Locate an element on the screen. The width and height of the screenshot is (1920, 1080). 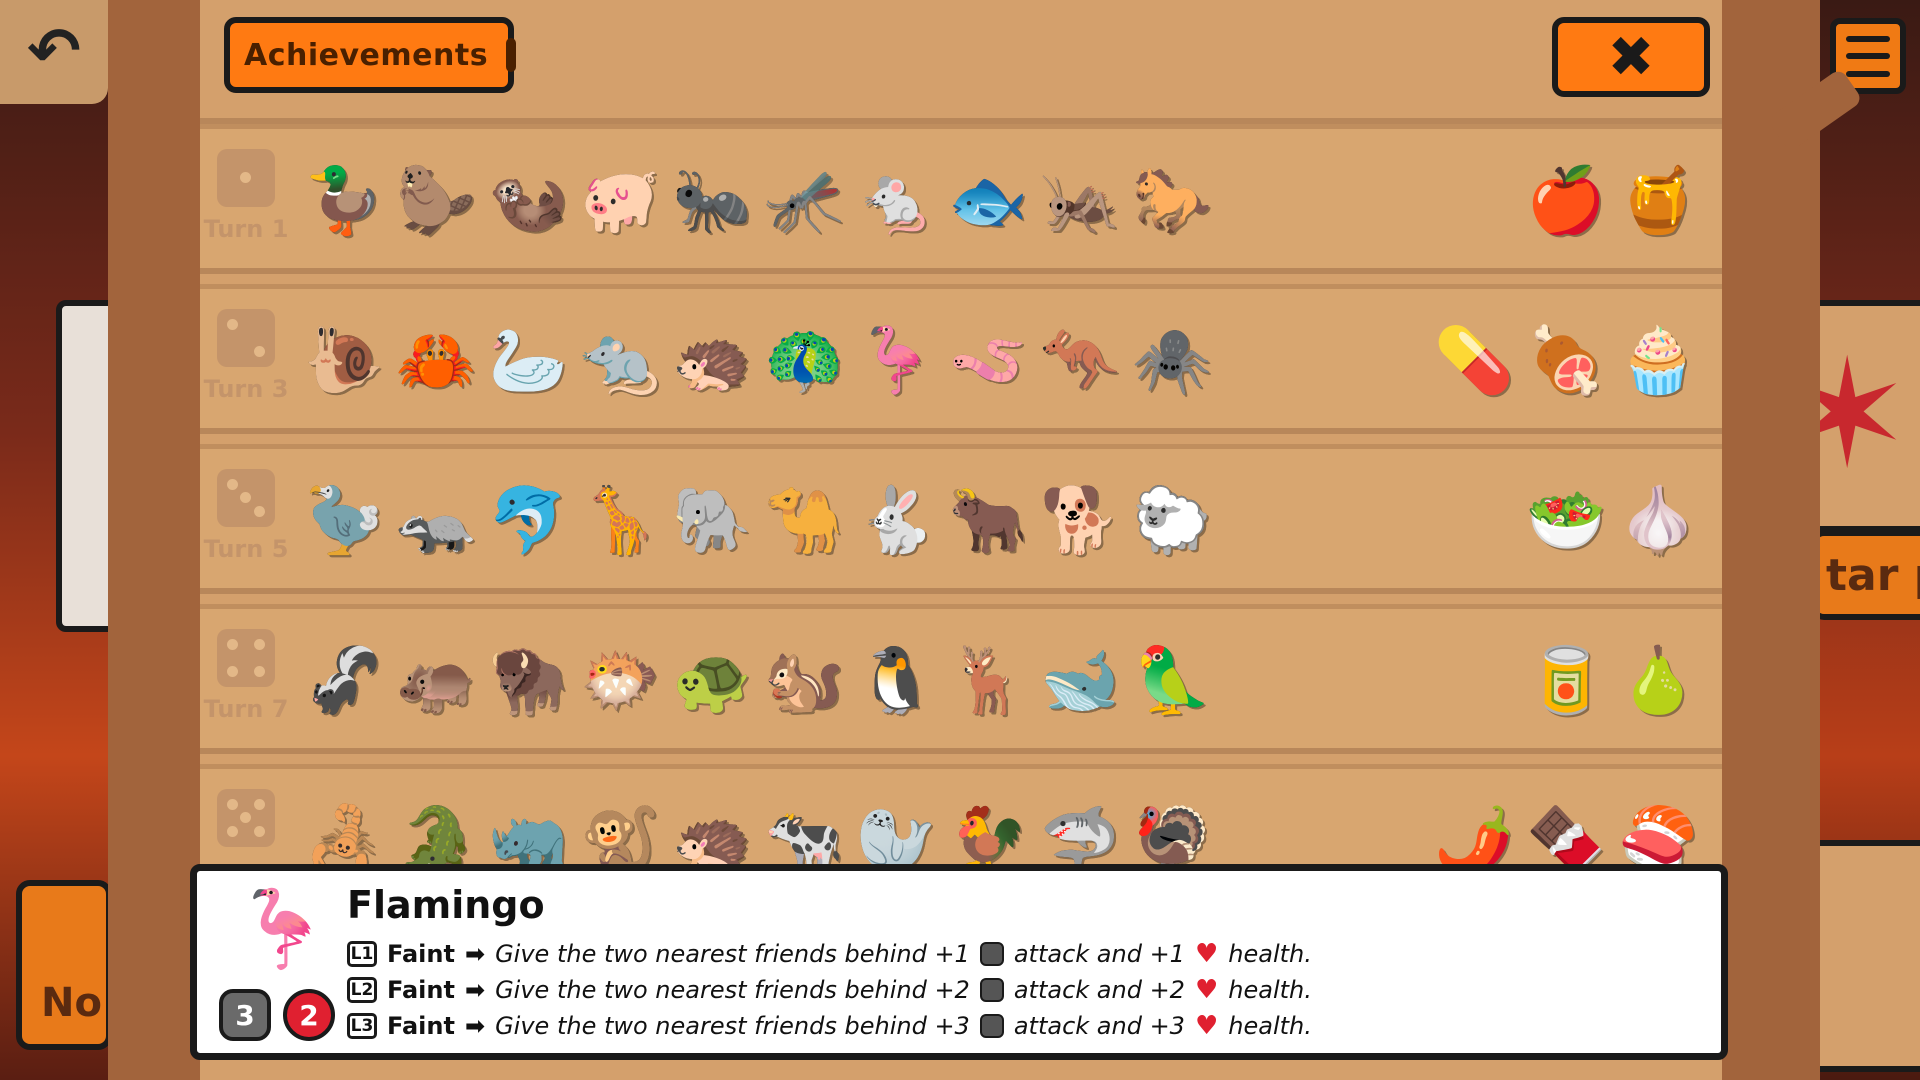
pet-icon: 🪱 is located at coordinates (988, 361).